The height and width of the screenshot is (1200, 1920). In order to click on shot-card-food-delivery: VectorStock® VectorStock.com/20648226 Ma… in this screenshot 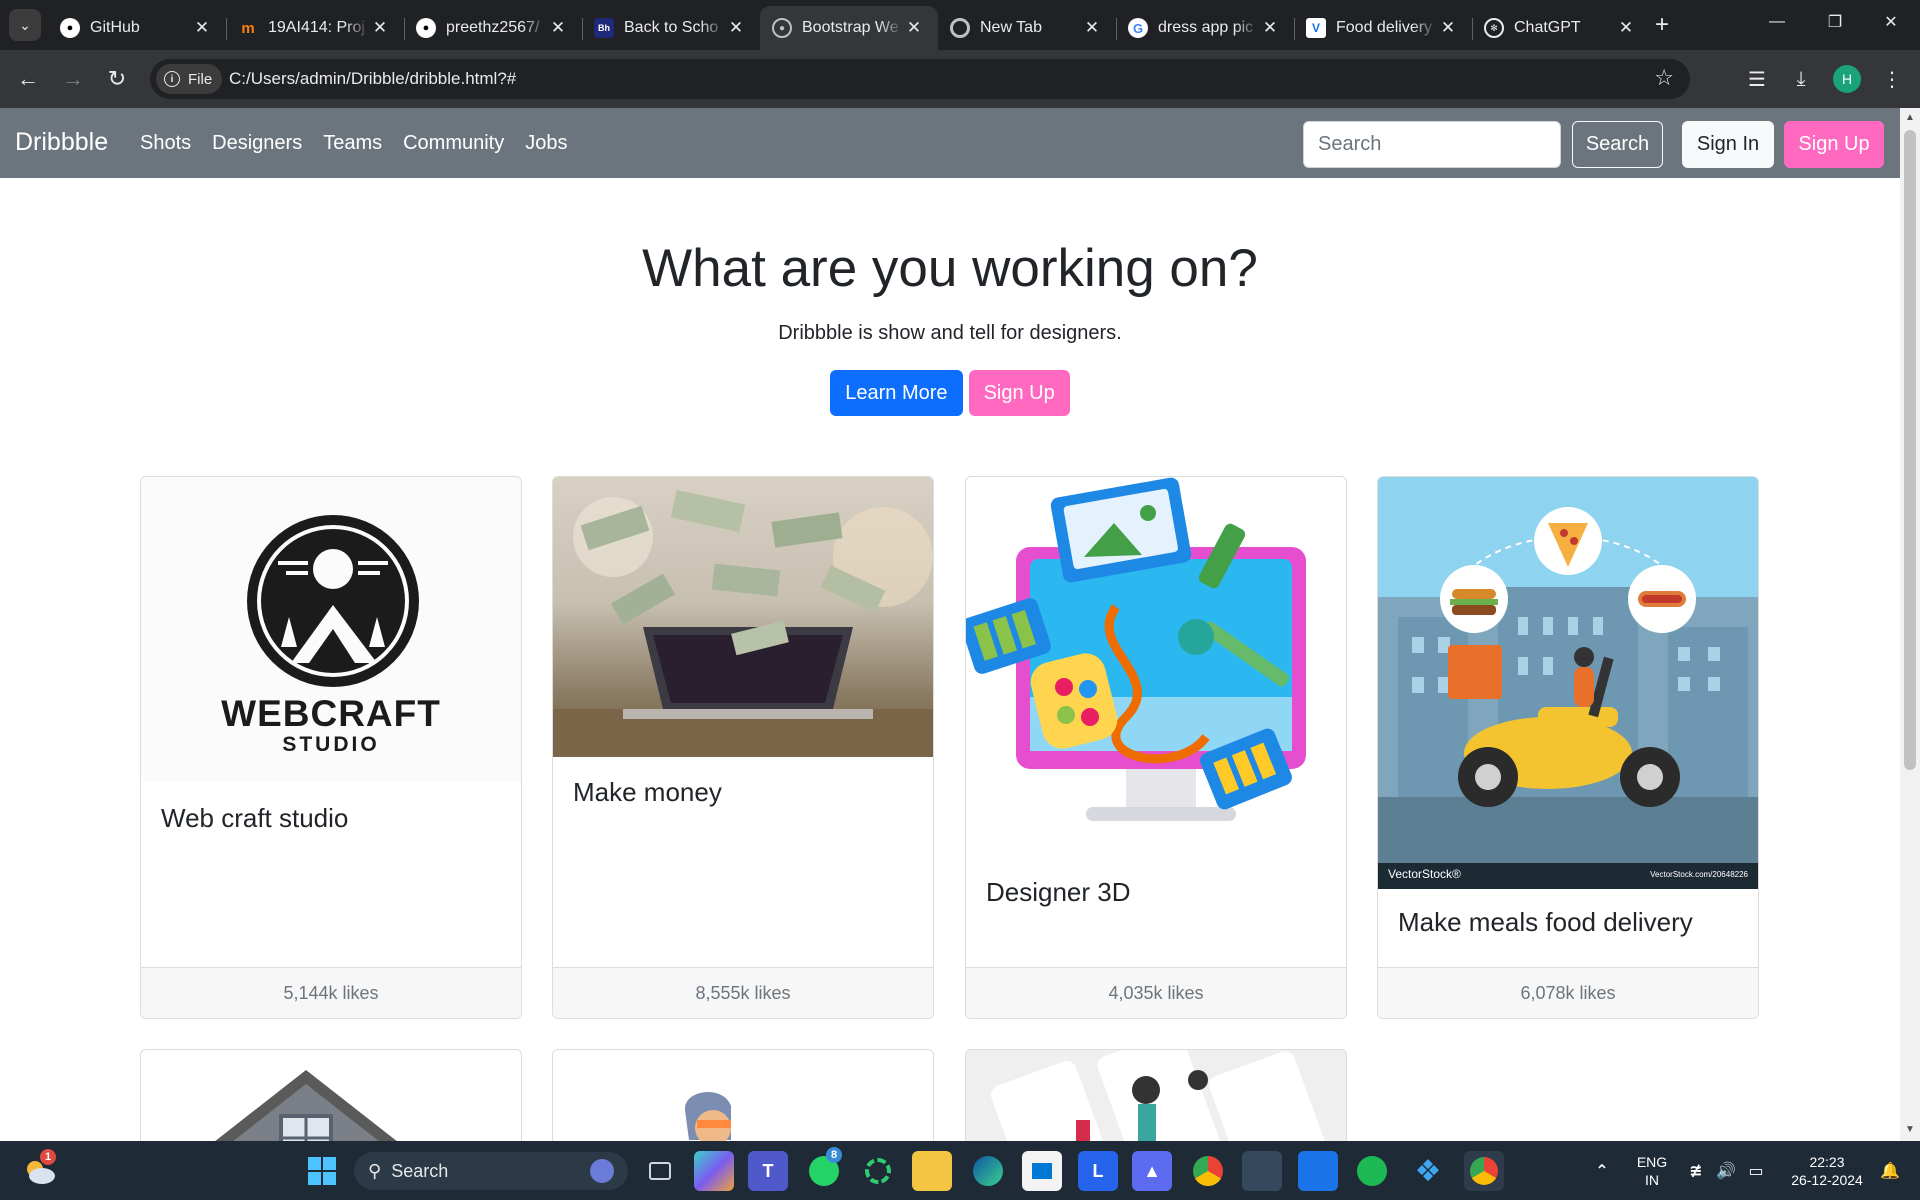, I will do `click(1568, 747)`.